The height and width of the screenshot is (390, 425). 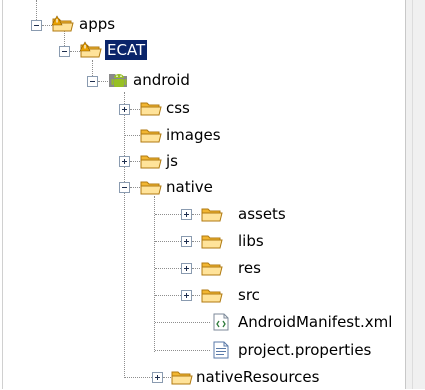 I want to click on tree-item-label: images, so click(x=193, y=135).